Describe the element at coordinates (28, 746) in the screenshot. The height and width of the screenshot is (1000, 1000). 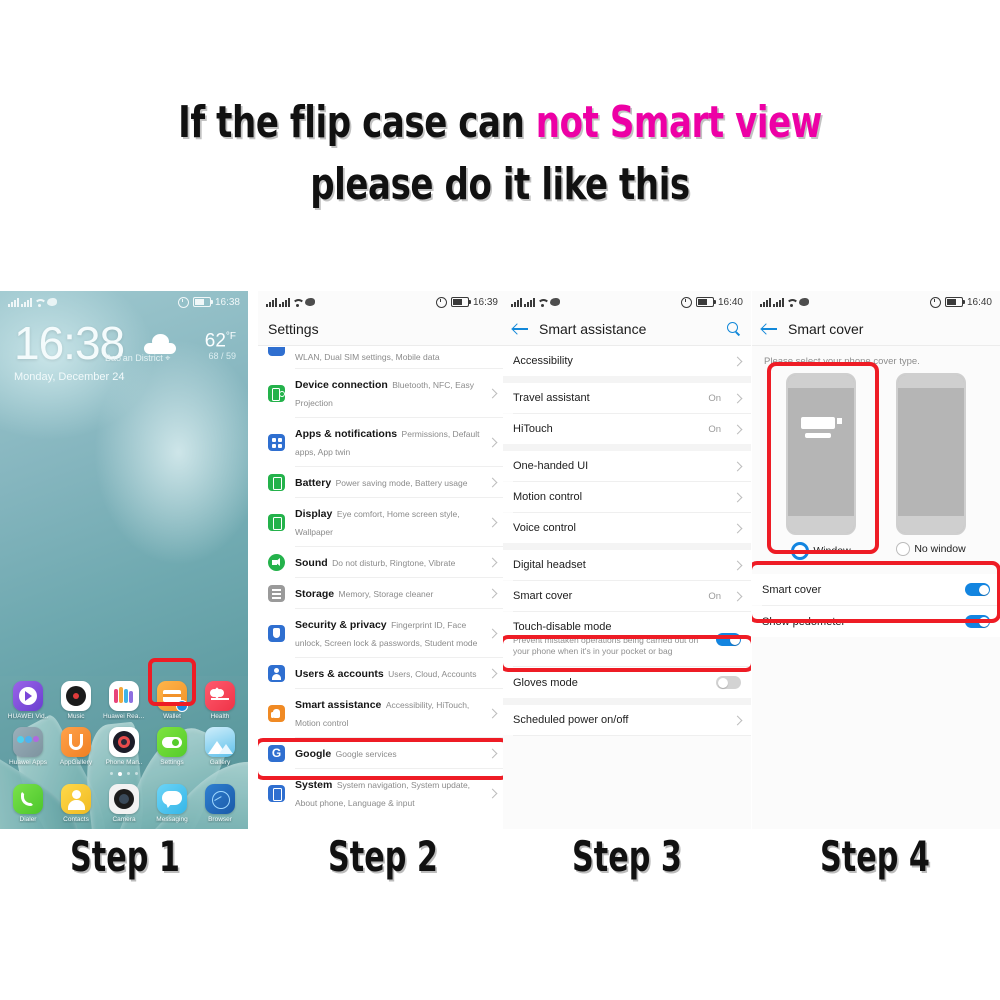
I see `app-huawei-apps: Huawei Apps` at that location.